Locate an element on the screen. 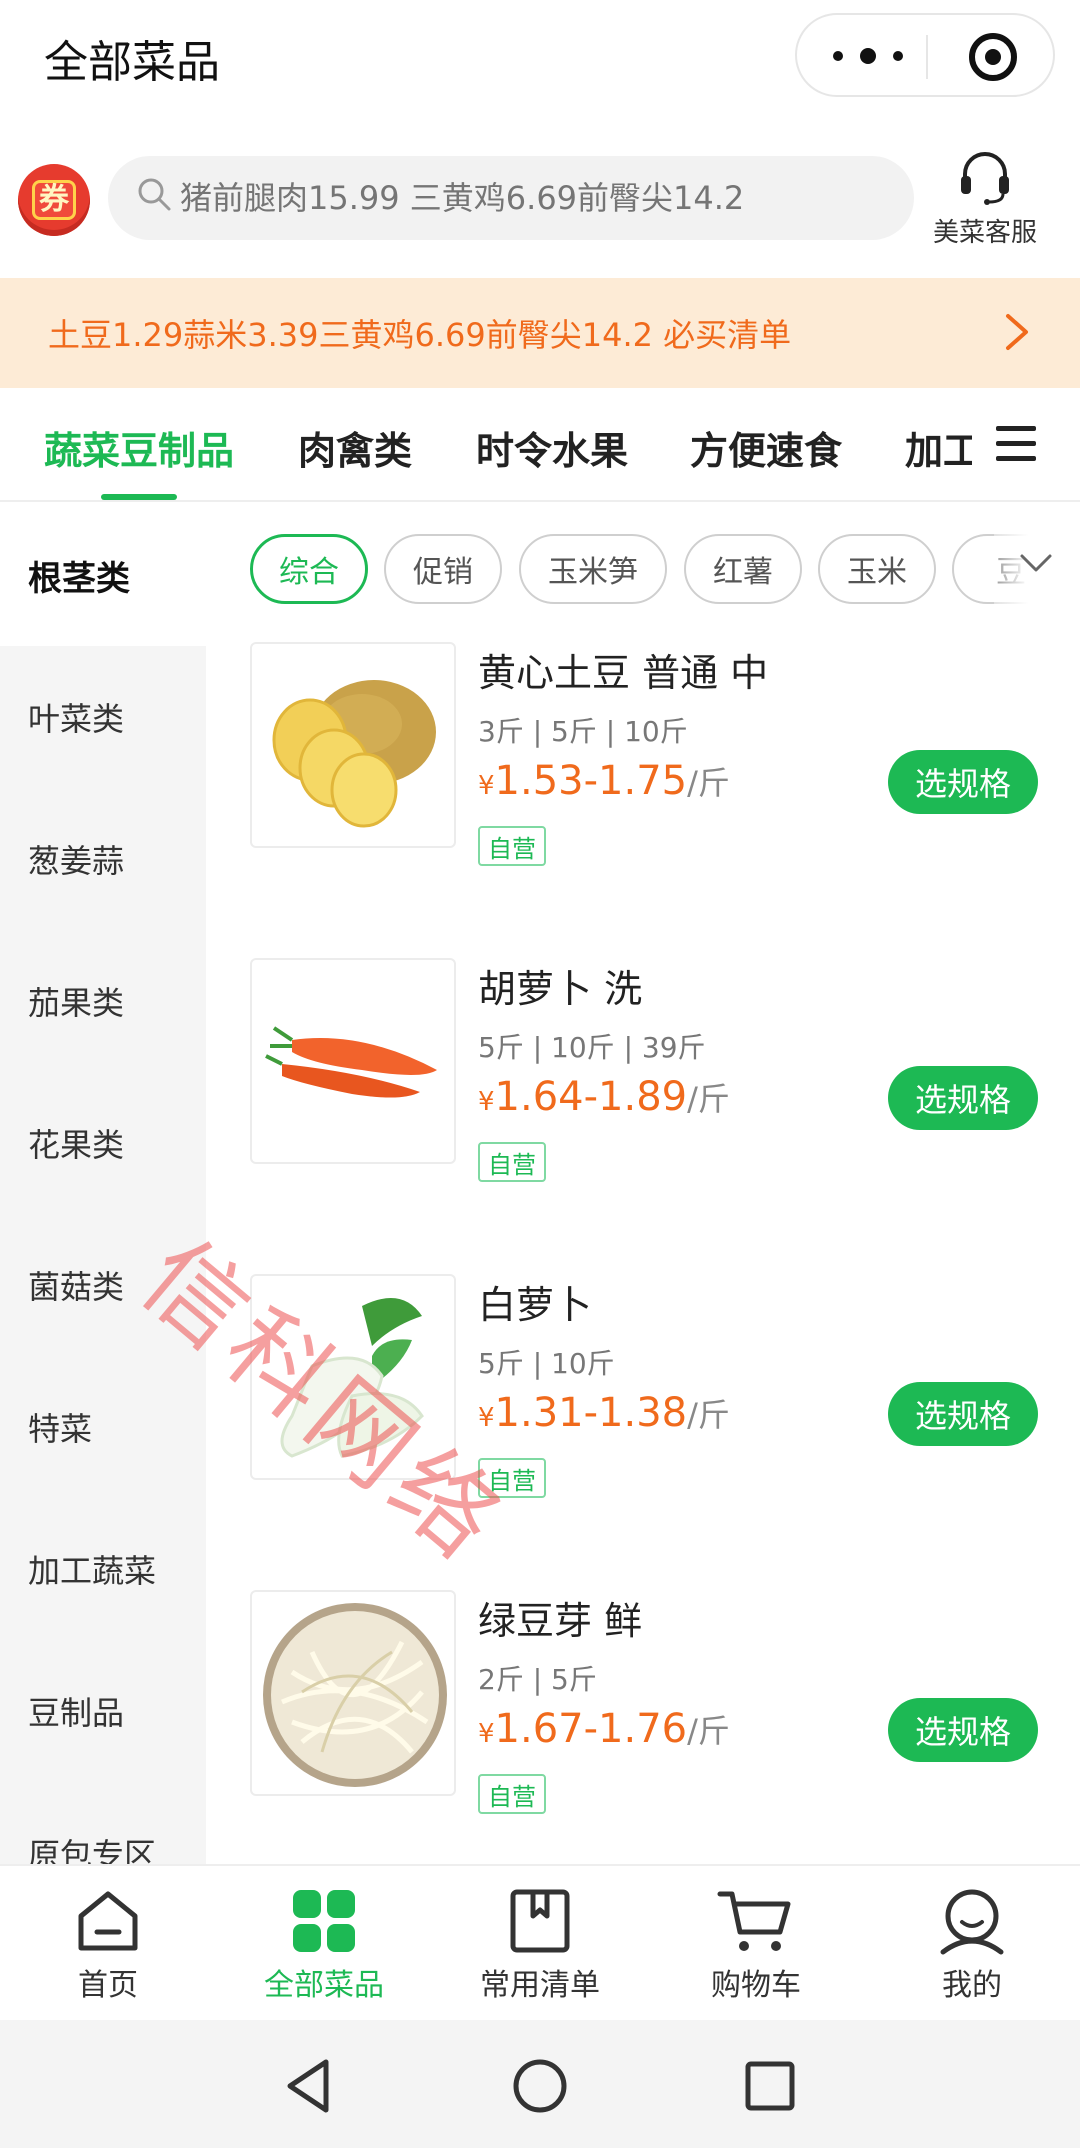  customer-service-label: 美菜客服 is located at coordinates (984, 233).